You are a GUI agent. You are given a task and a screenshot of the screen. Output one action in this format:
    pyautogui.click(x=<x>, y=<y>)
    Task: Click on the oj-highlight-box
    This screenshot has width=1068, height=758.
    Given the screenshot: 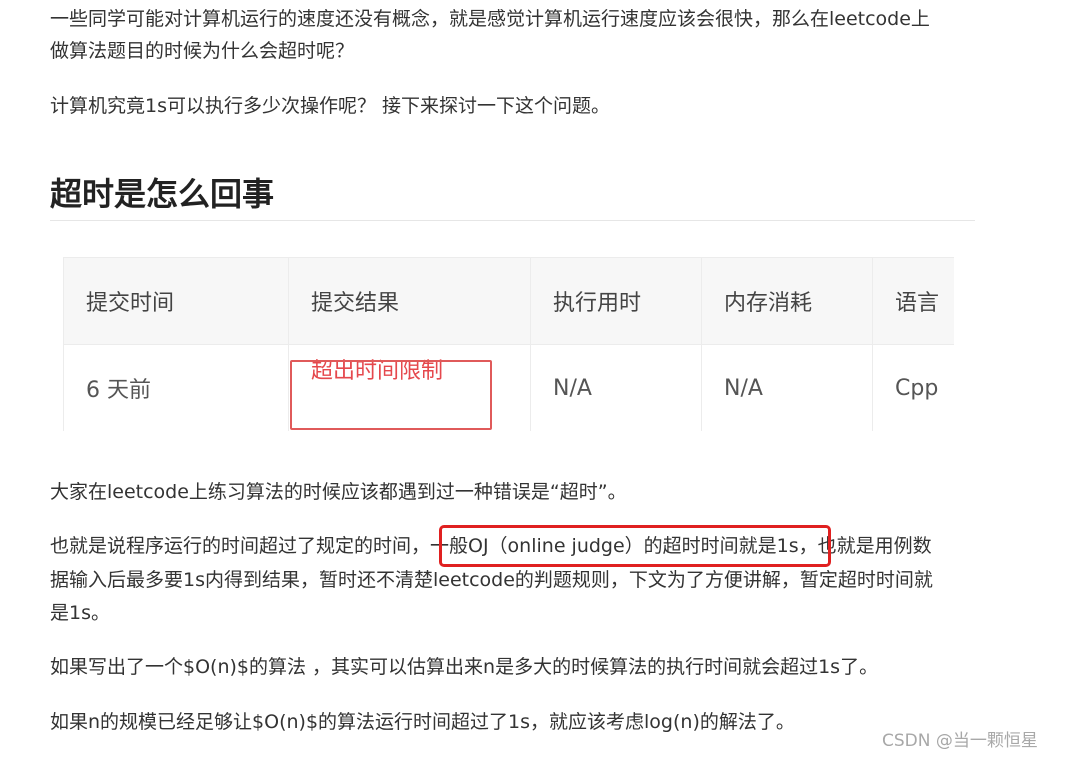 What is the action you would take?
    pyautogui.click(x=635, y=546)
    